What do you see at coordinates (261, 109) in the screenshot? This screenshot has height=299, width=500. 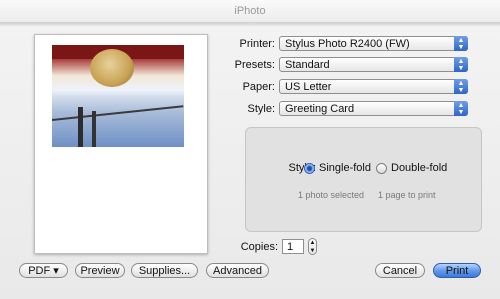 I see `style-label: Style:` at bounding box center [261, 109].